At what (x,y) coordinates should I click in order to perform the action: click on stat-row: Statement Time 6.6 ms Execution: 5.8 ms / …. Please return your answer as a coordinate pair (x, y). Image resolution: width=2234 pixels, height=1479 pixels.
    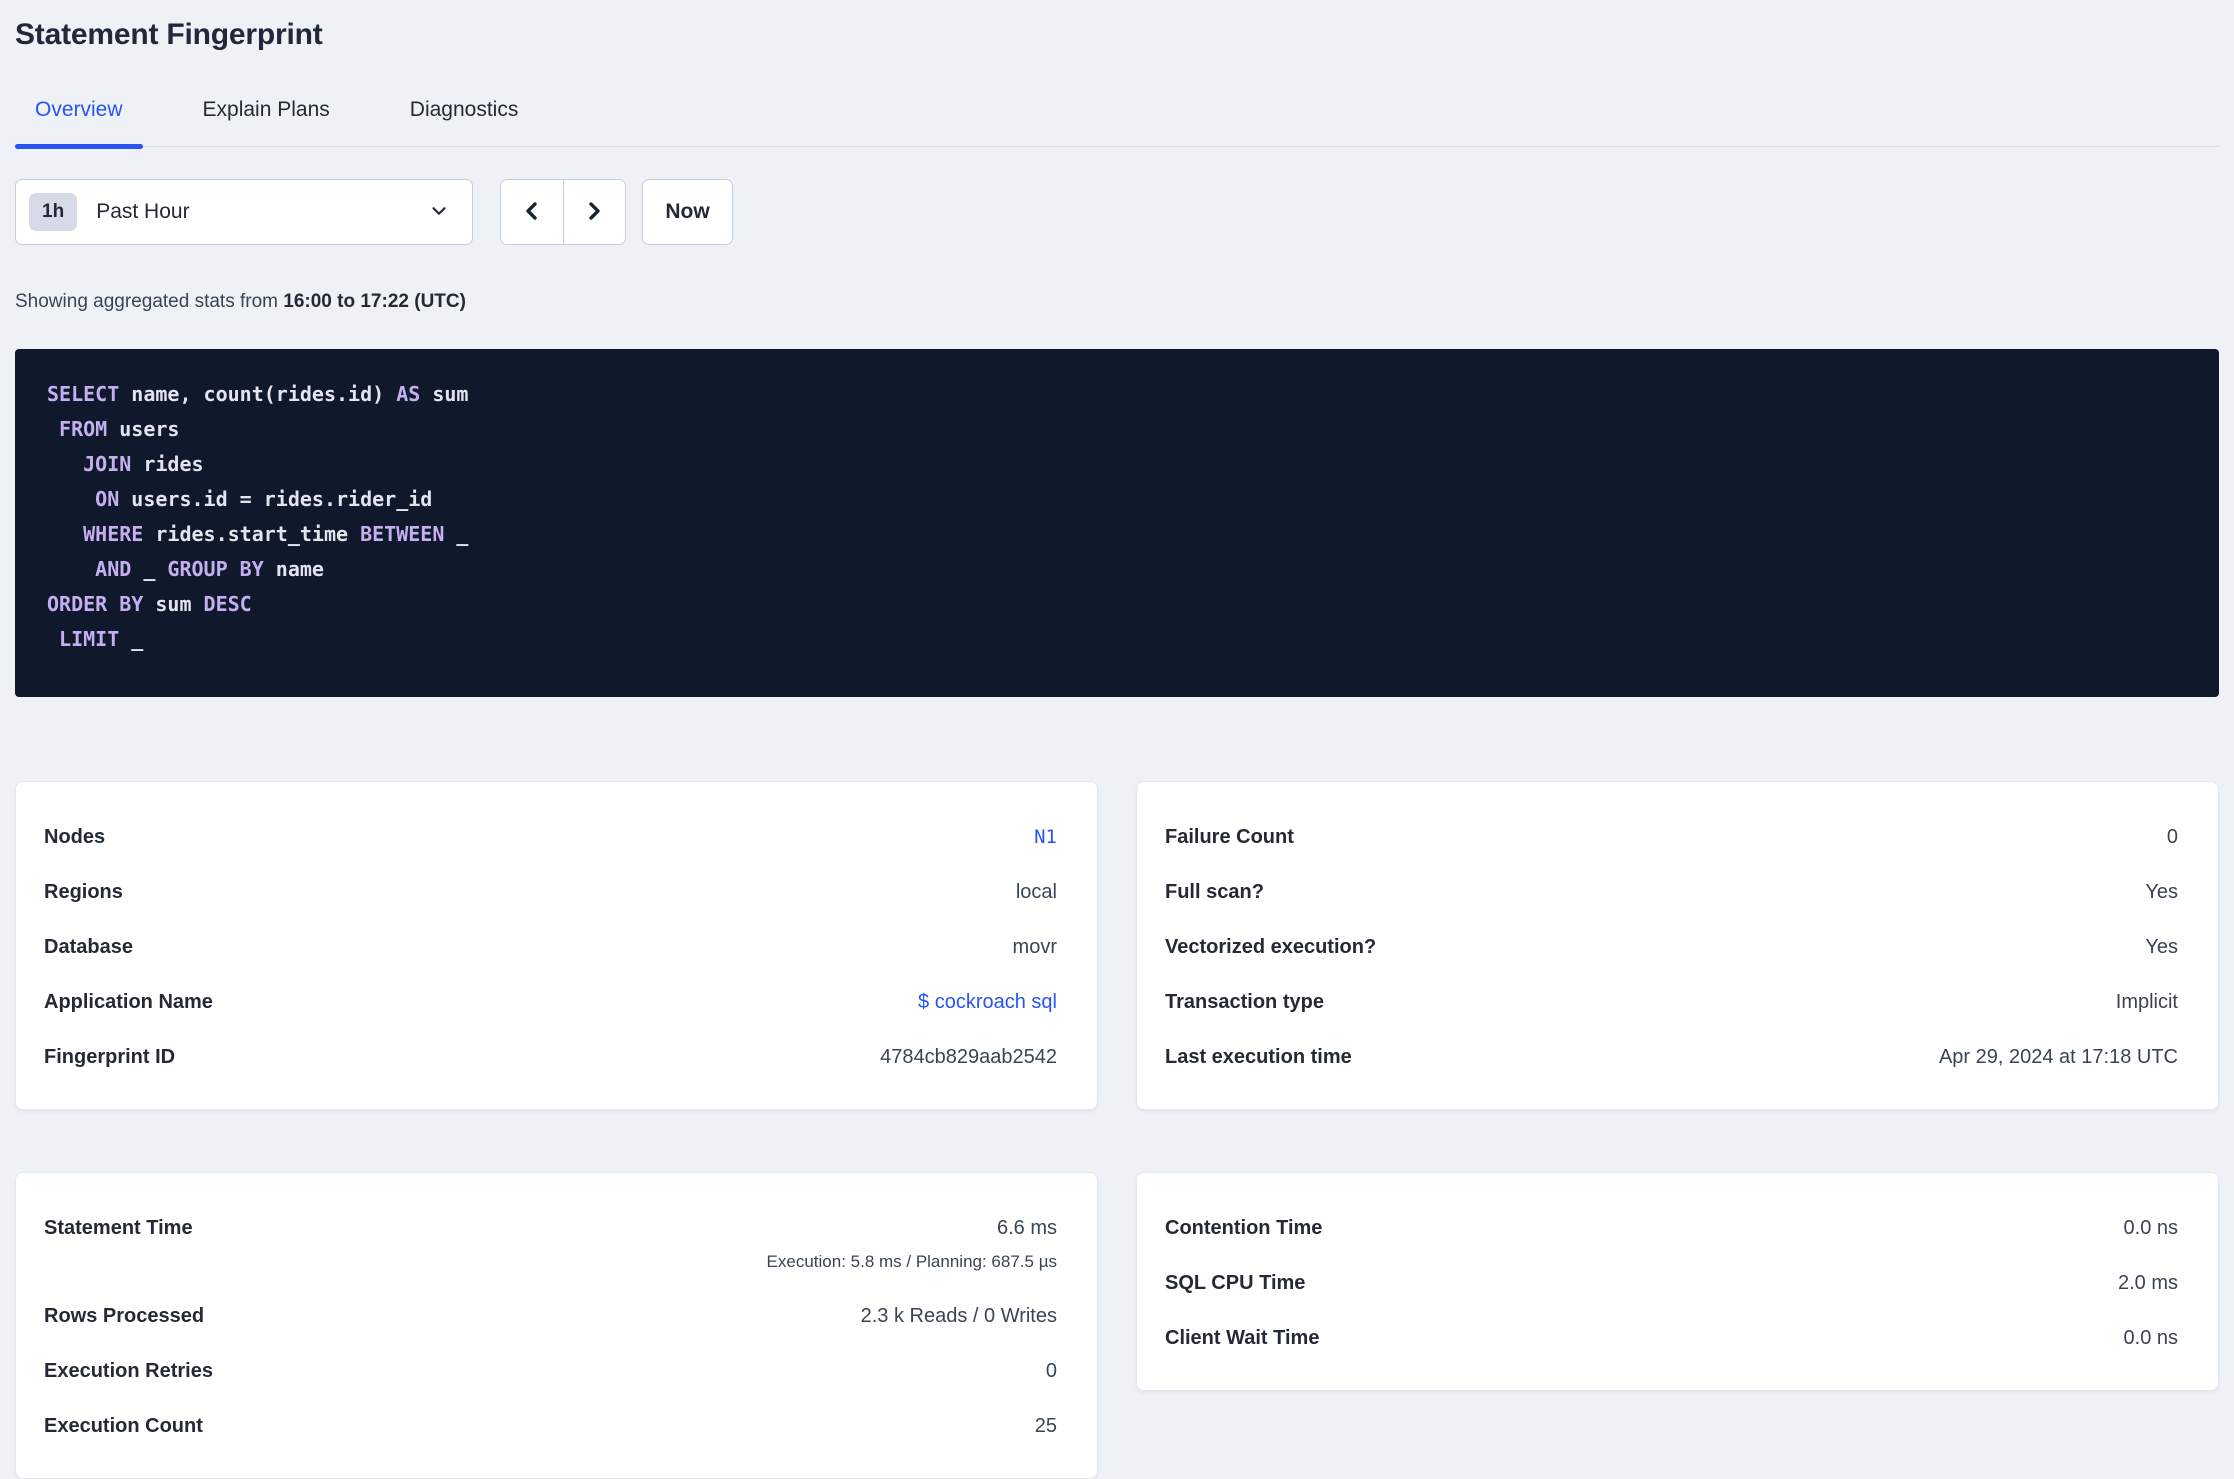
    Looking at the image, I should click on (550, 1245).